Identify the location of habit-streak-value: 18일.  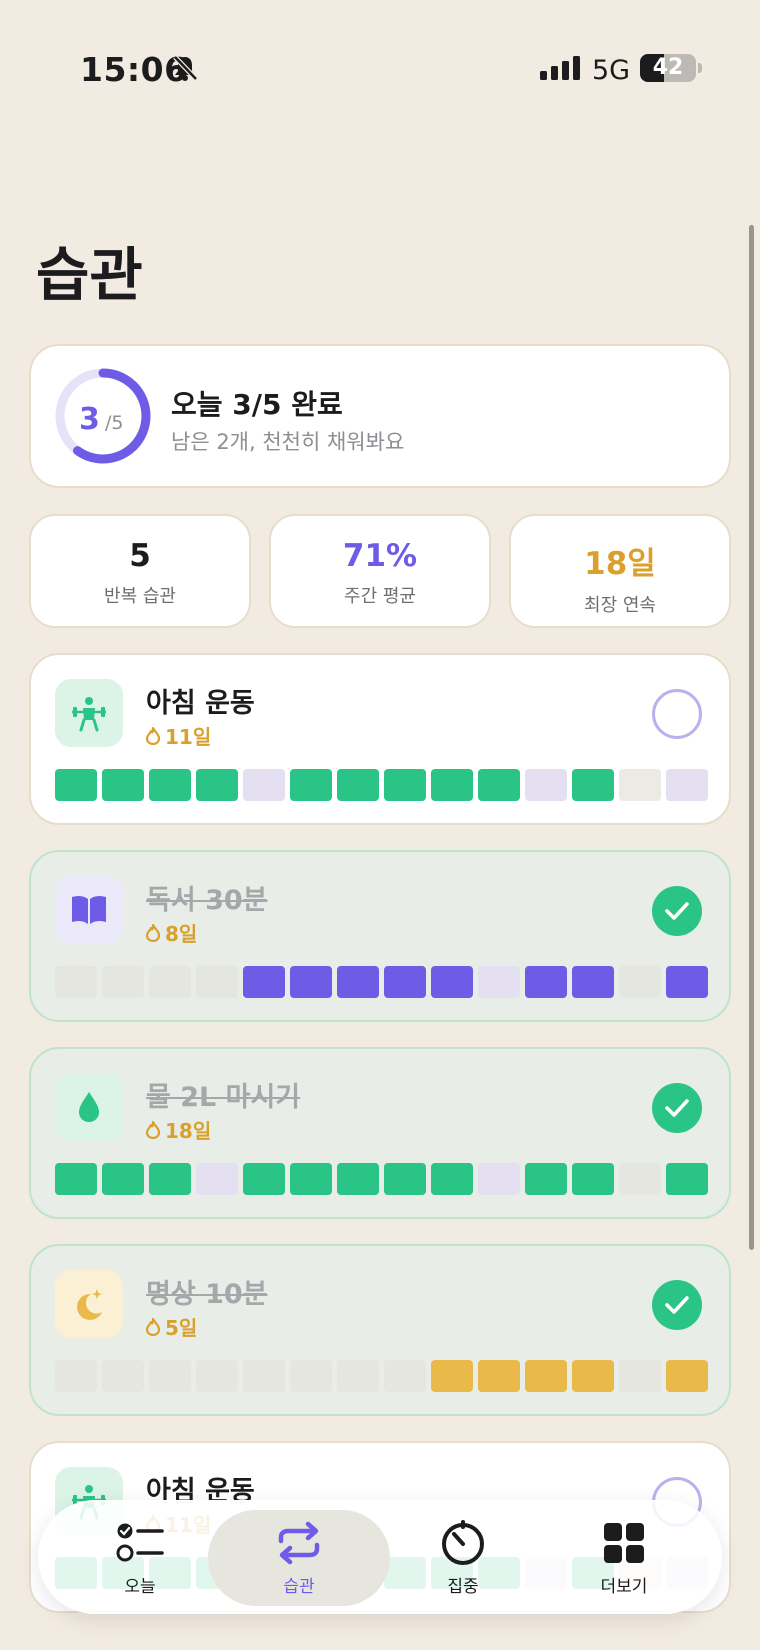
(188, 1131).